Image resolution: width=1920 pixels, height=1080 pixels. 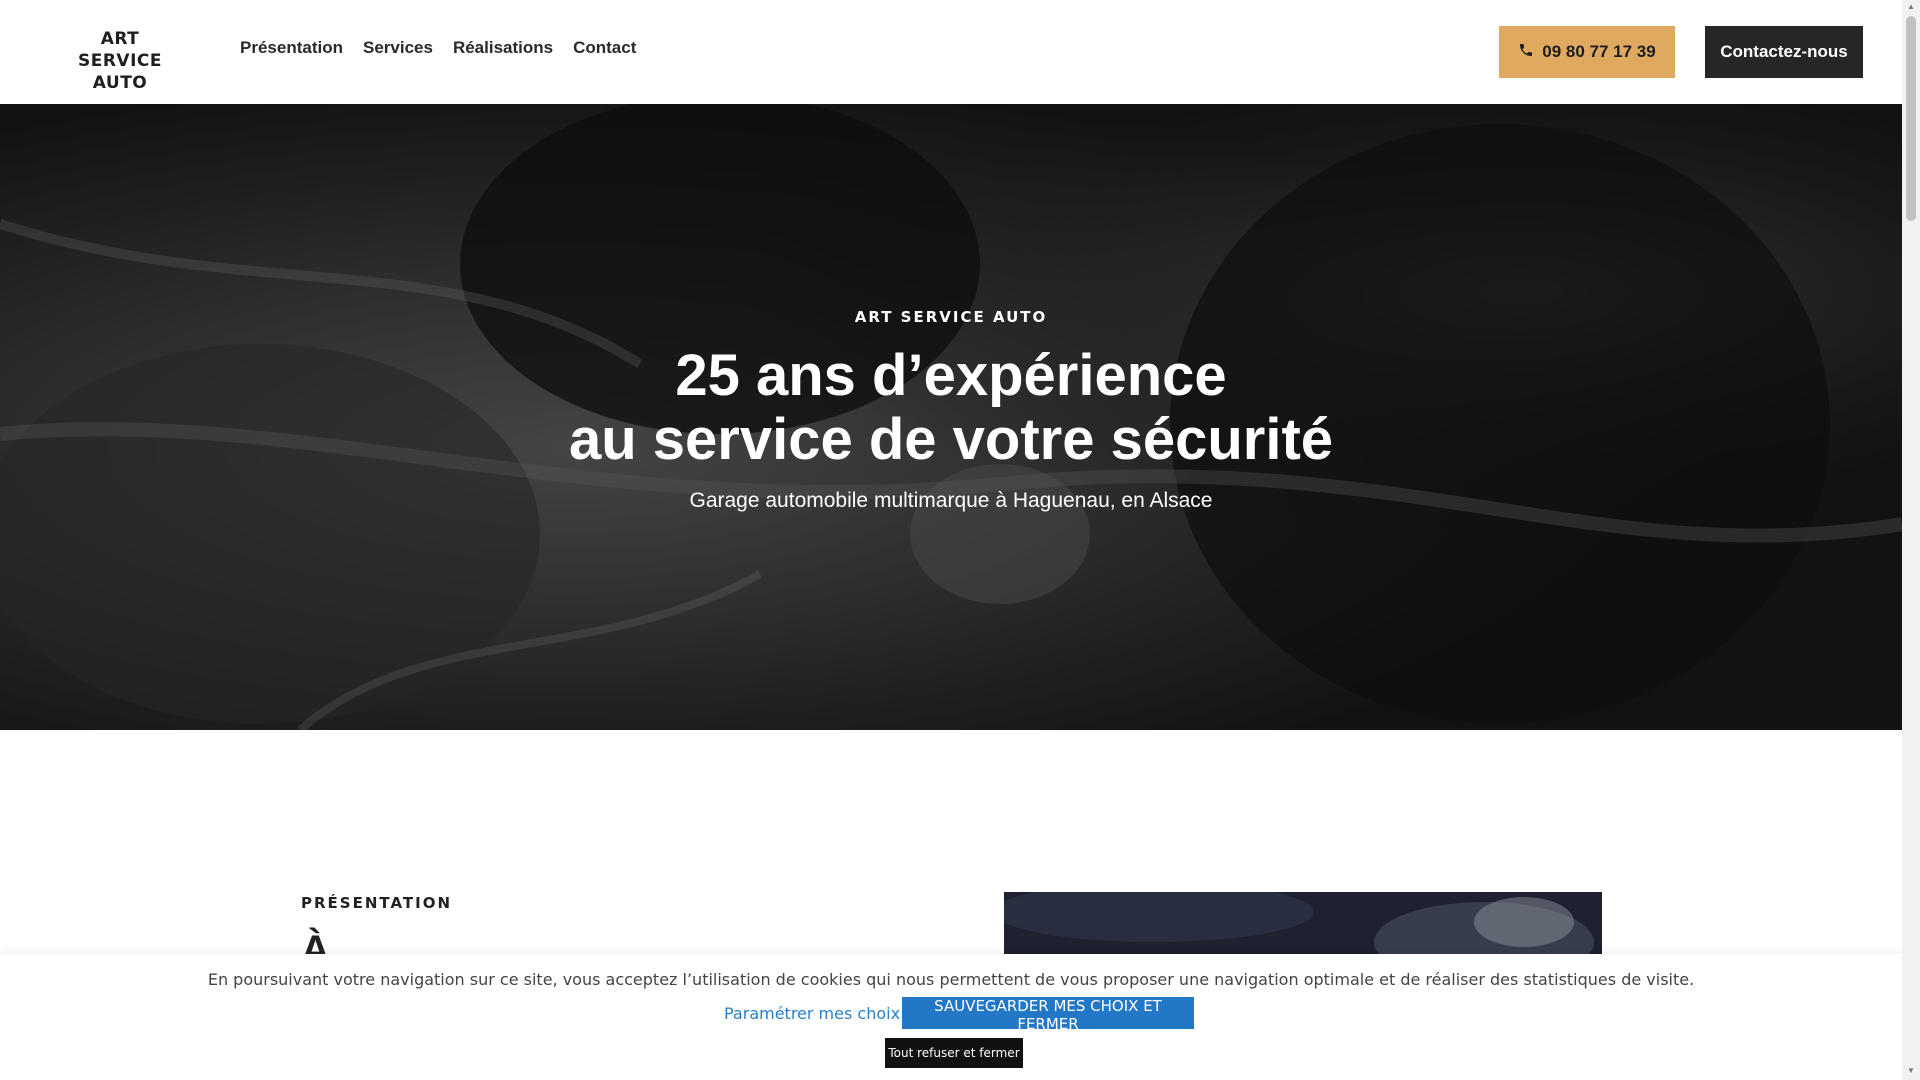 I want to click on cookie-settings-link: Paramétrer mes choix, so click(x=812, y=1013).